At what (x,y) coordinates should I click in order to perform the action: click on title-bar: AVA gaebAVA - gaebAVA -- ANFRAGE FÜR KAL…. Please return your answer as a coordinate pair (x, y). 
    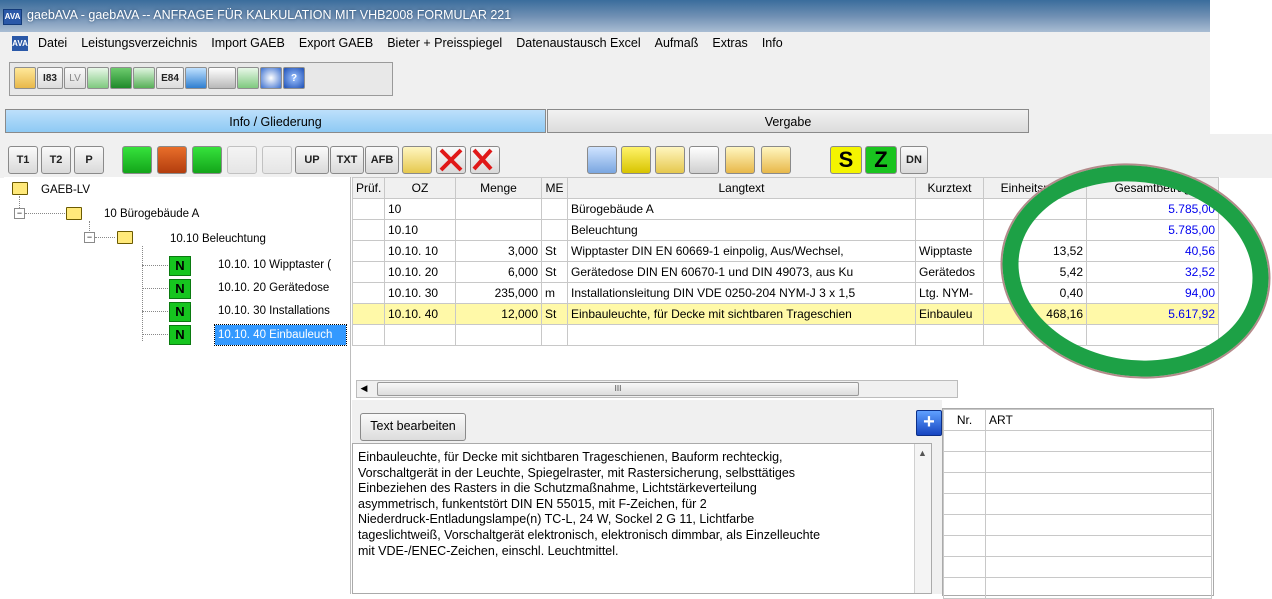
    Looking at the image, I should click on (605, 16).